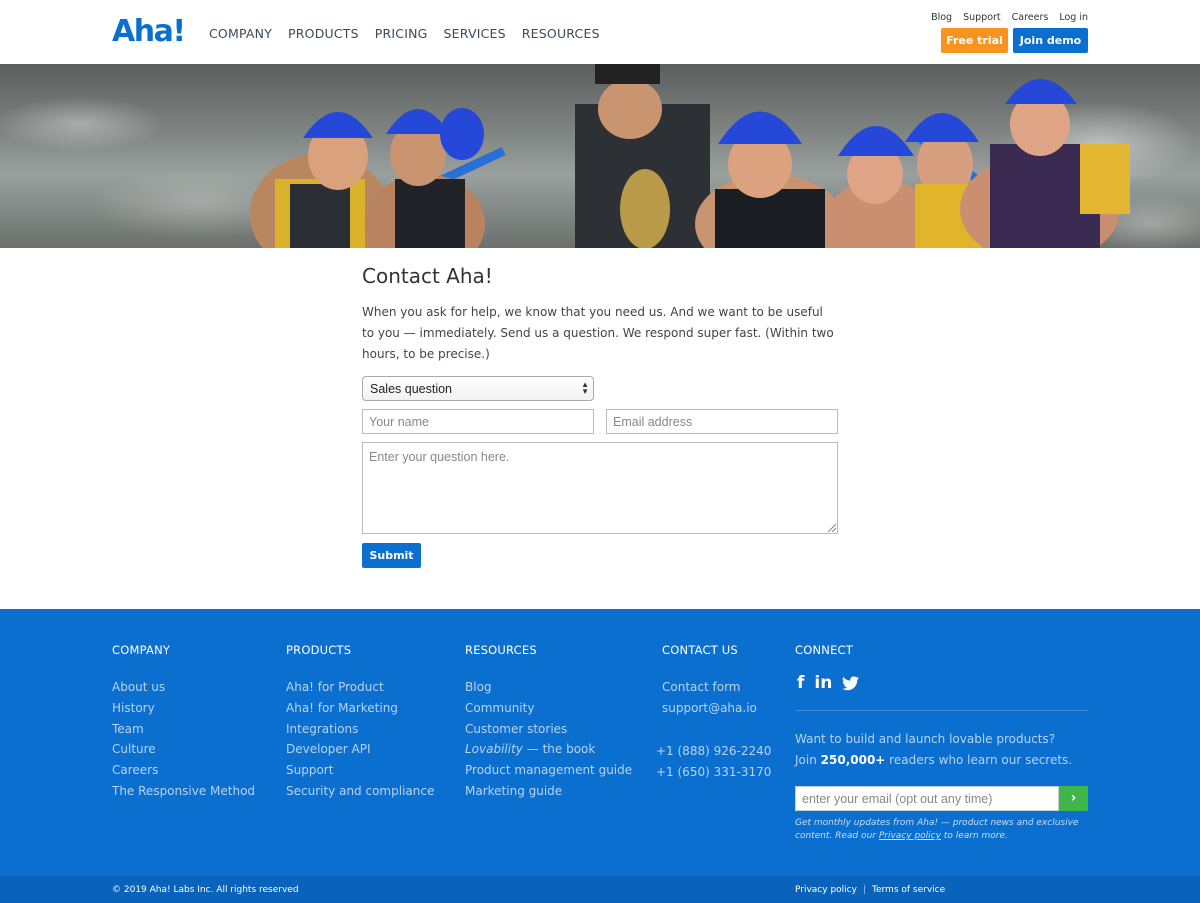 This screenshot has width=1200, height=903. What do you see at coordinates (141, 650) in the screenshot?
I see `footer-heading-company: COMPANY` at bounding box center [141, 650].